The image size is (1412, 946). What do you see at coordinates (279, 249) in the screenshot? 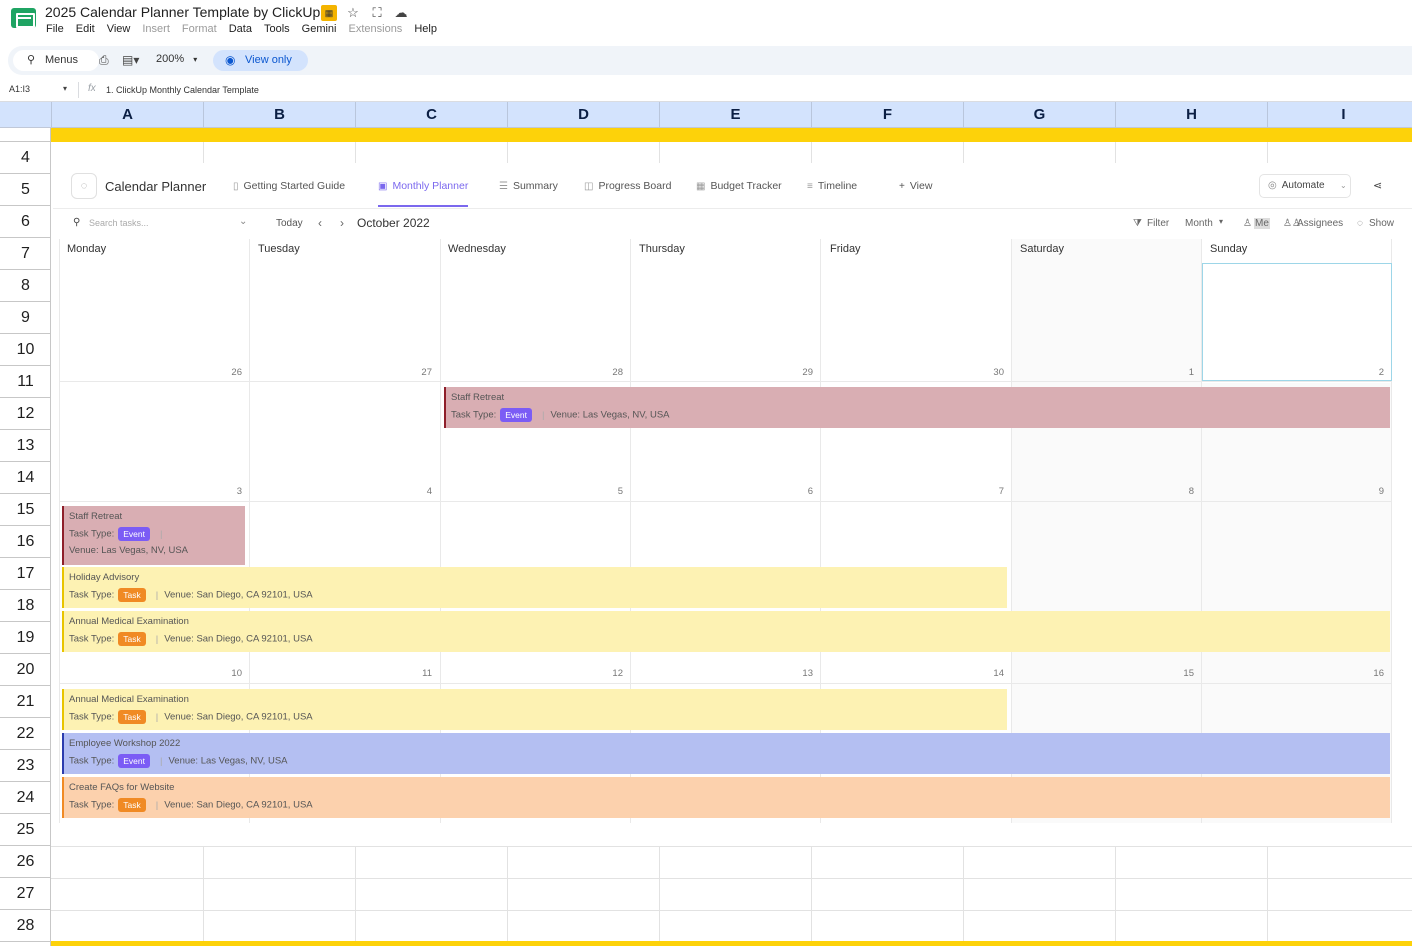
I see `day-header-tuesday: Tuesday` at bounding box center [279, 249].